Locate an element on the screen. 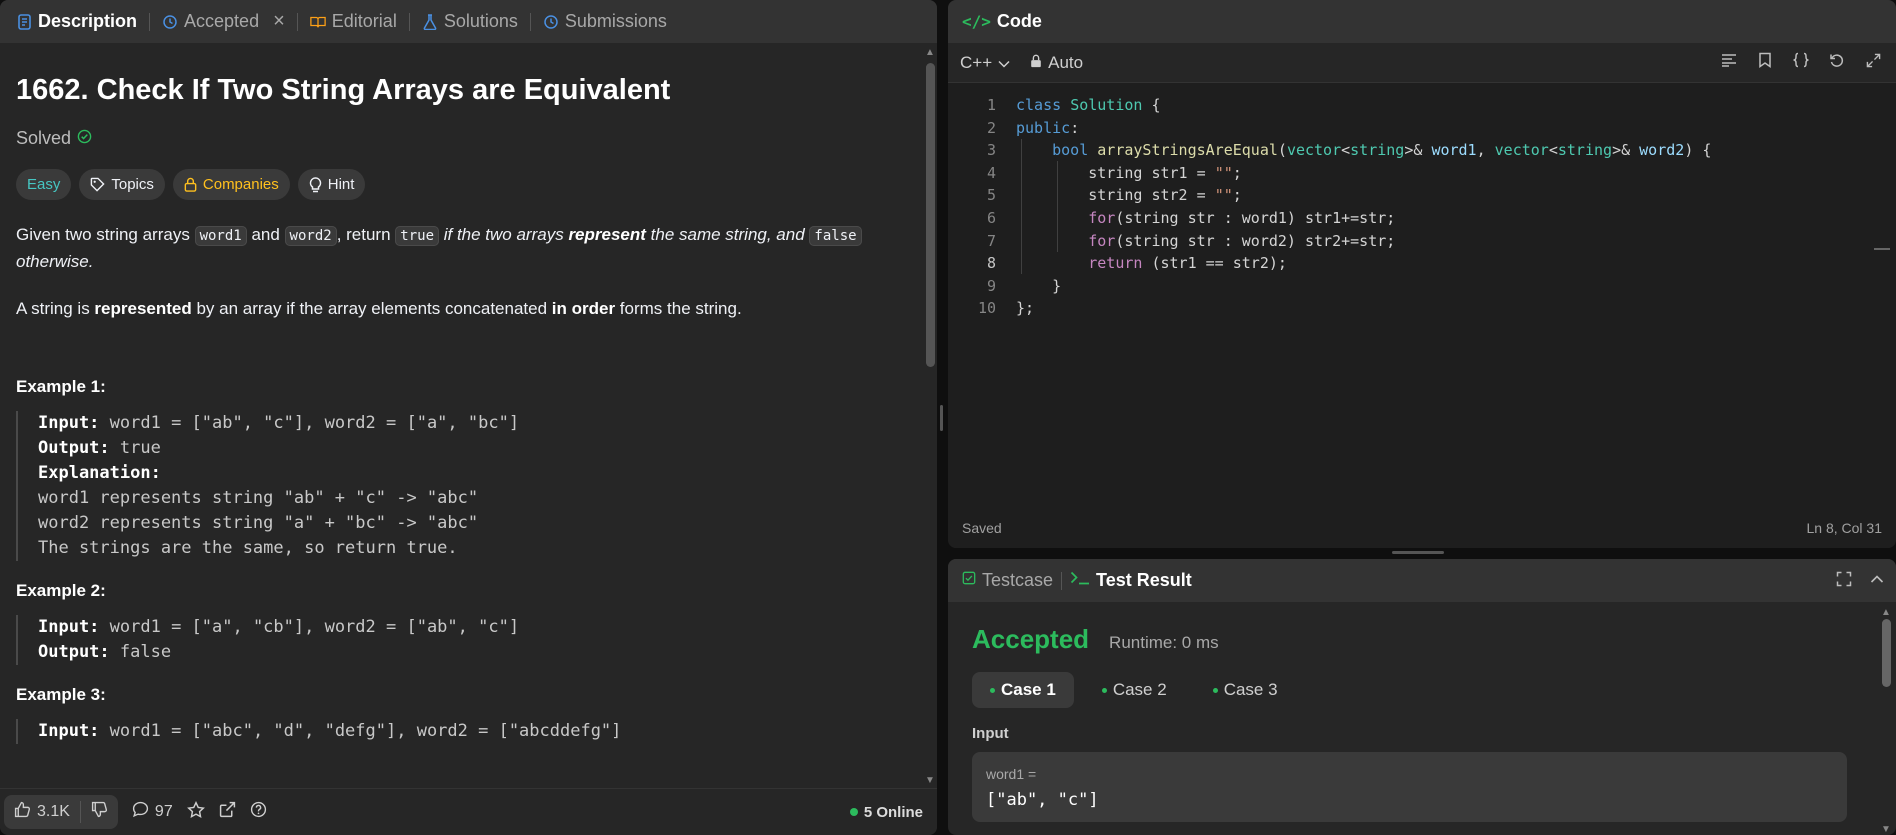 This screenshot has height=835, width=1896. help-button is located at coordinates (258, 812).